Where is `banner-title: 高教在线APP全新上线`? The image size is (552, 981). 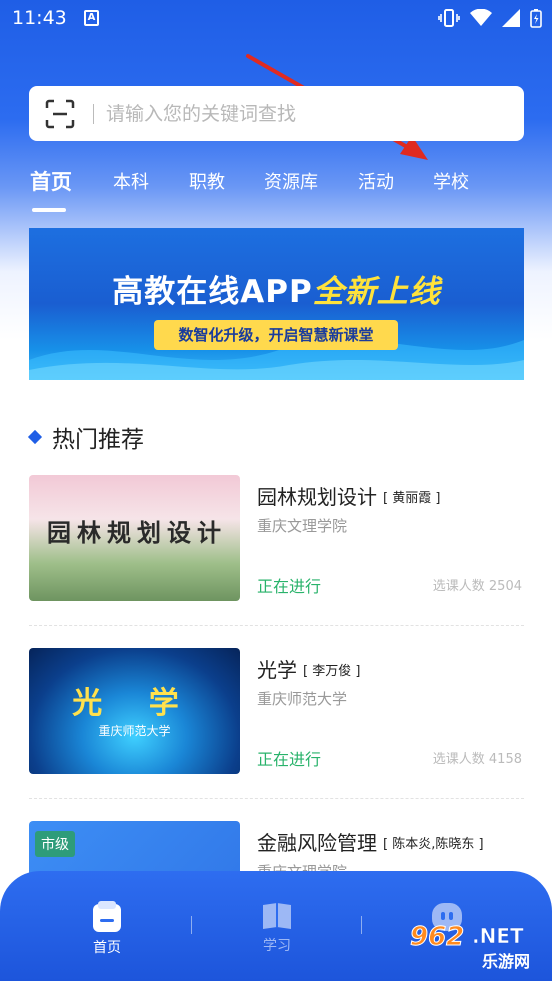
banner-title: 高教在线APP全新上线 is located at coordinates (276, 288).